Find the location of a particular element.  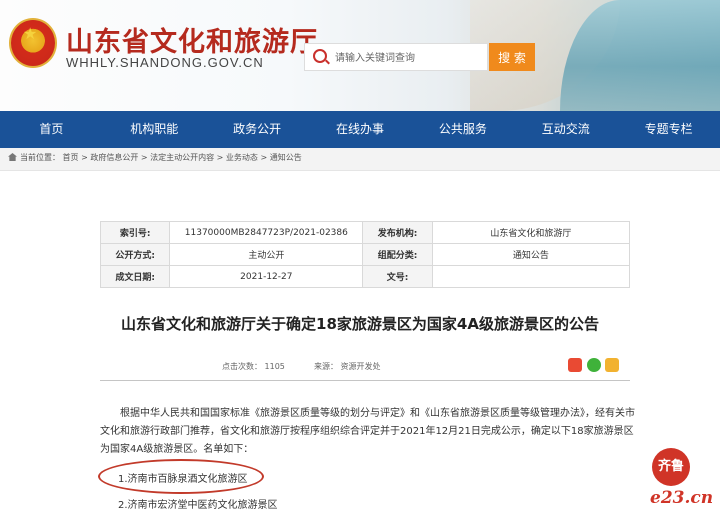

publisher-value: 山东省文化和旅游厅 is located at coordinates (531, 232).